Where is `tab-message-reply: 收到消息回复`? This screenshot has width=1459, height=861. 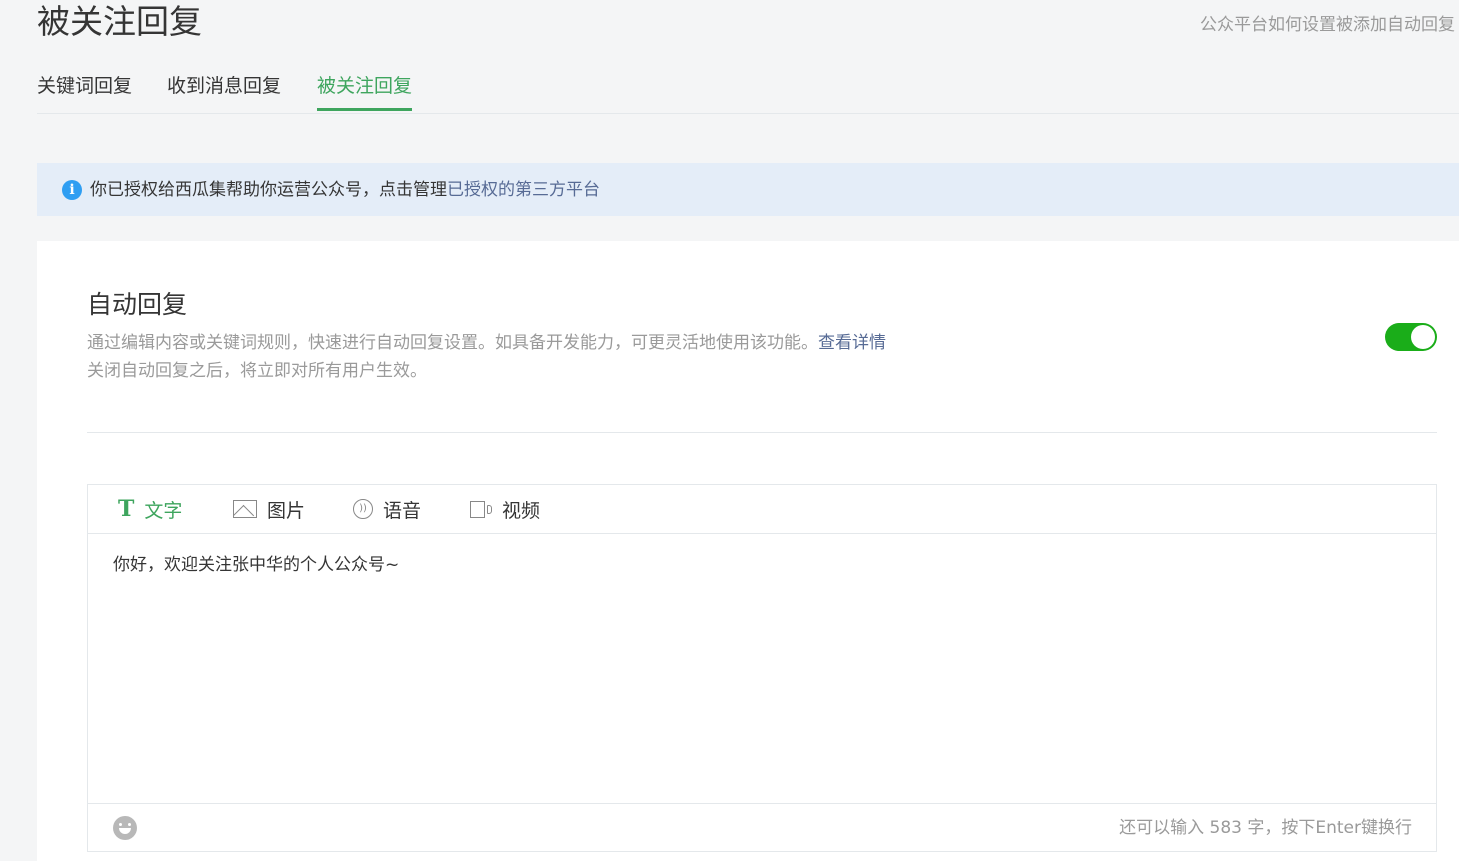 tab-message-reply: 收到消息回复 is located at coordinates (224, 91).